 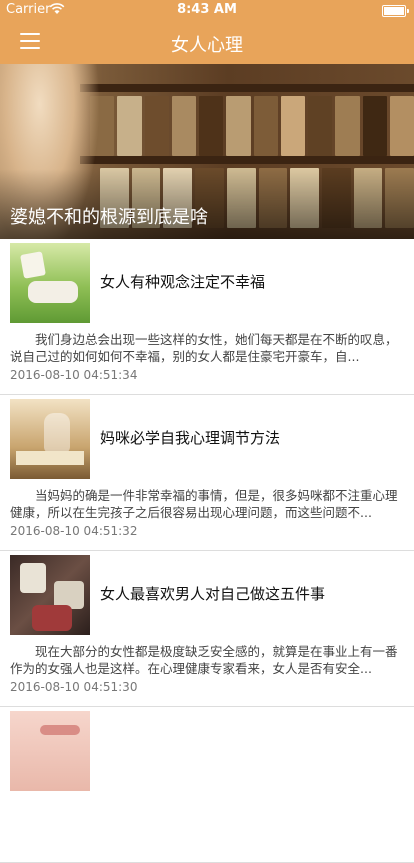 I want to click on banner-title: 婆媳不和的根源到底是啥, so click(x=109, y=217).